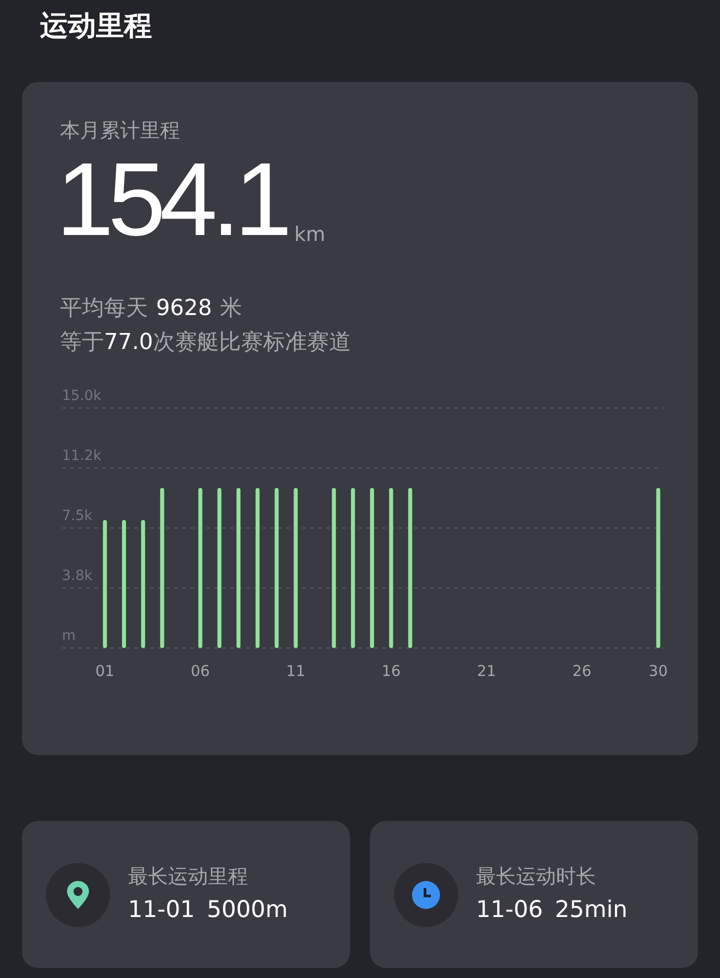 This screenshot has height=978, width=720. What do you see at coordinates (509, 910) in the screenshot?
I see `record-date: 11-06` at bounding box center [509, 910].